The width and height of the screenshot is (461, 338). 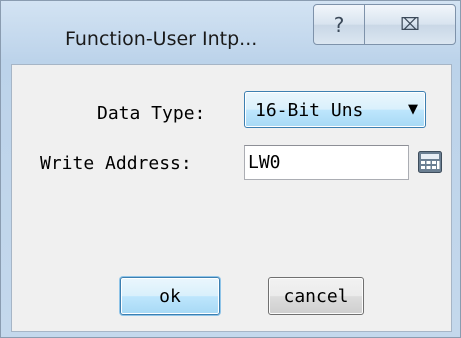 I want to click on help-button: ?, so click(x=339, y=24).